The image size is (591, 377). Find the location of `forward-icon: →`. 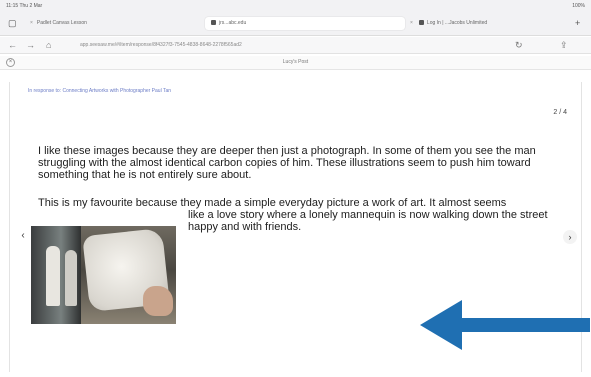

forward-icon: → is located at coordinates (30, 45).